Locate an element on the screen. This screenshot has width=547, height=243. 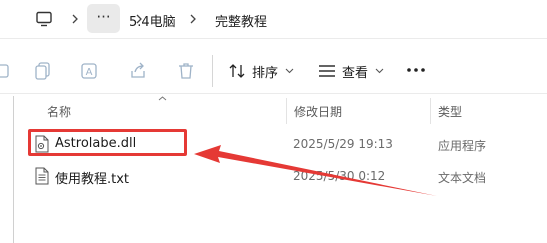
share-icon is located at coordinates (139, 71).